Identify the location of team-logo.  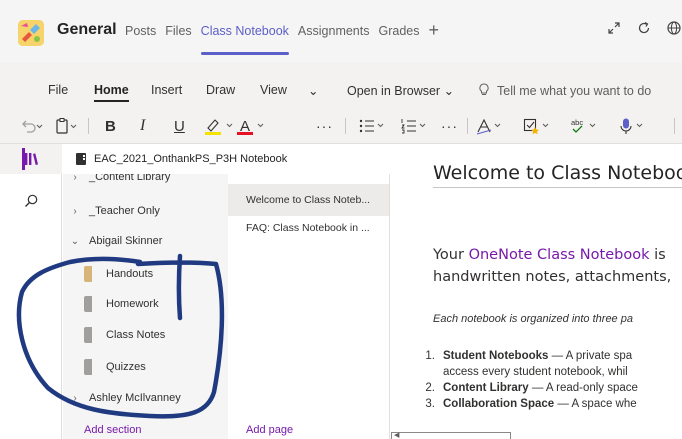
(31, 33).